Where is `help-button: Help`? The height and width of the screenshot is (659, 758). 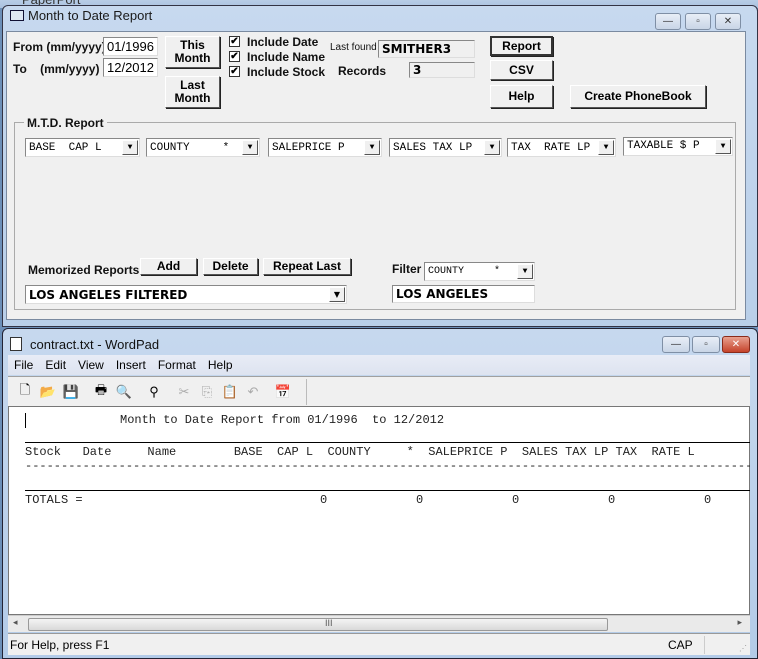 help-button: Help is located at coordinates (521, 96).